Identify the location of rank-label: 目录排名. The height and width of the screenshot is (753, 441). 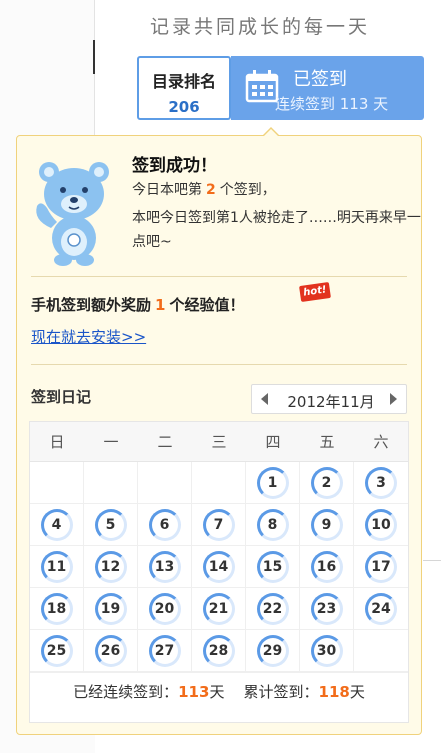
(183, 81).